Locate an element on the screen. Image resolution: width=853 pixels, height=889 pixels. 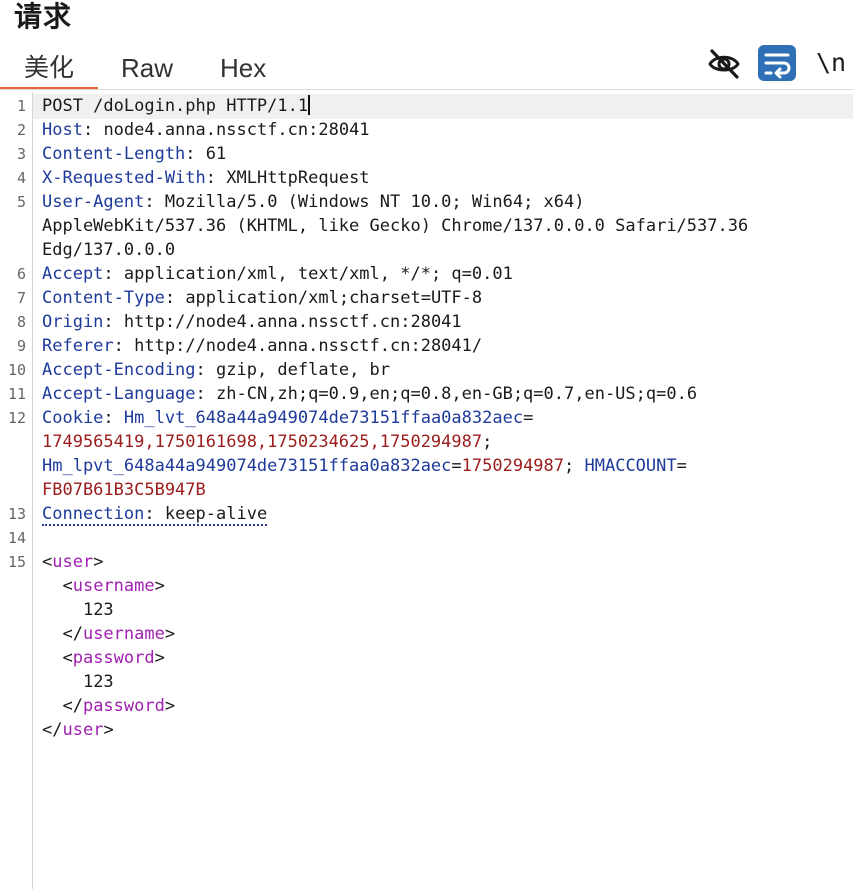
line-number: 5 is located at coordinates (21, 202).